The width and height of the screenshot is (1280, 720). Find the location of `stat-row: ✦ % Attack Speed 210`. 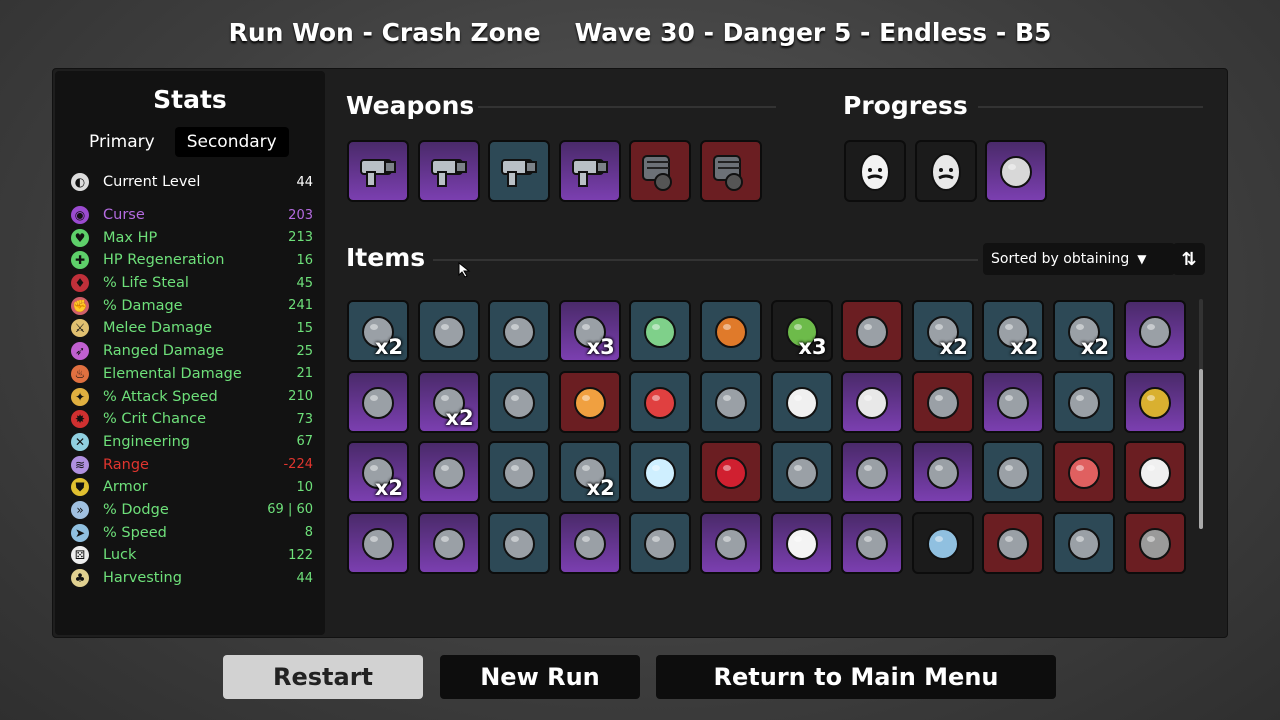

stat-row: ✦ % Attack Speed 210 is located at coordinates (192, 396).